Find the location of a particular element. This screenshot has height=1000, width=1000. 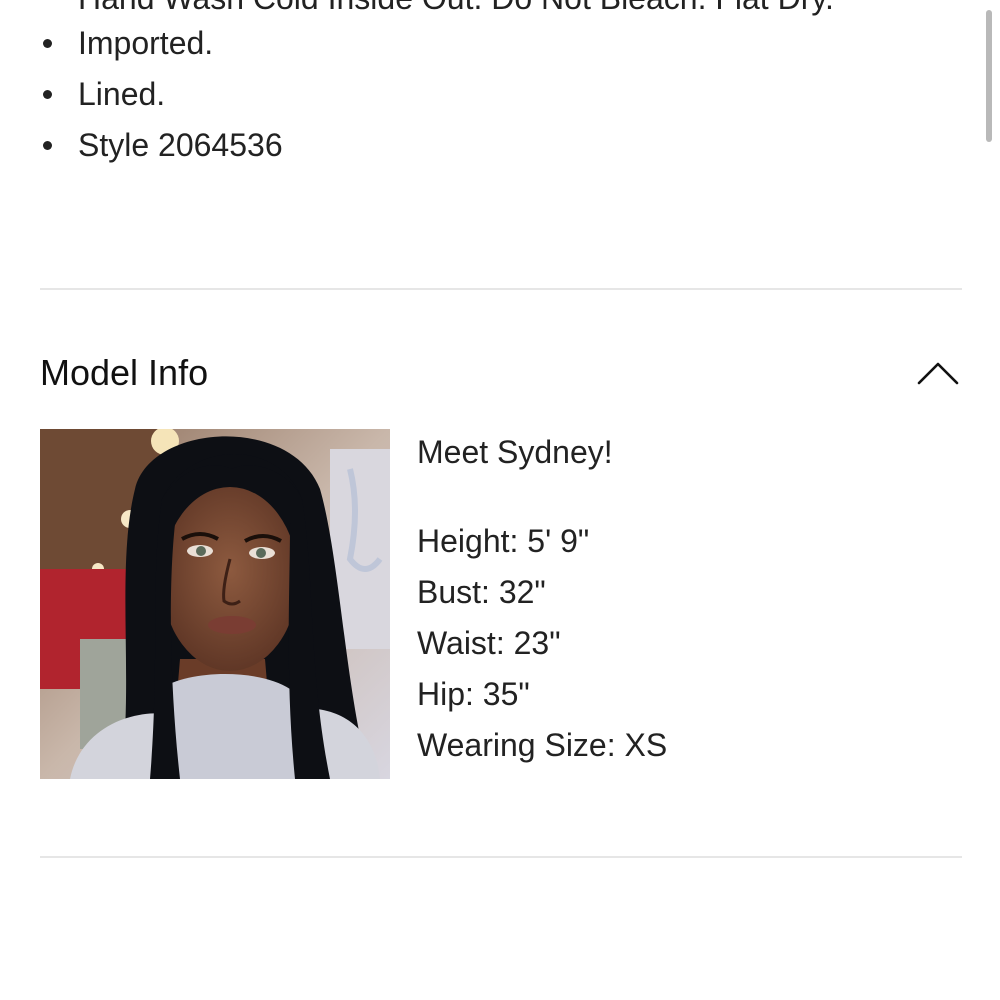

chevron-up-icon is located at coordinates (938, 373).